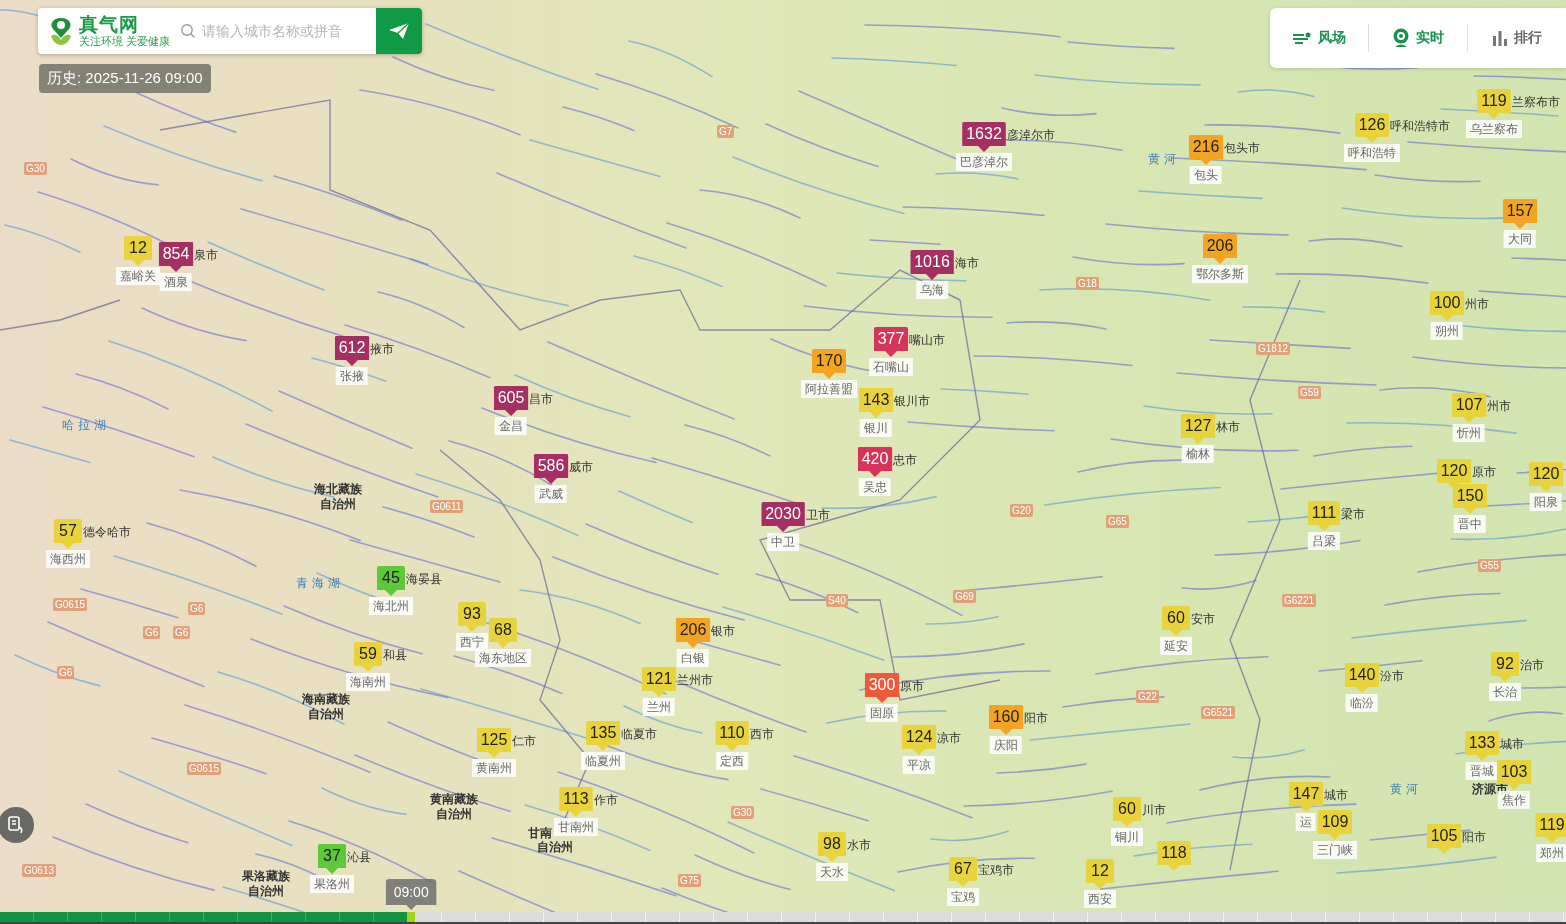  I want to click on city-name: 梁市, so click(1353, 514).